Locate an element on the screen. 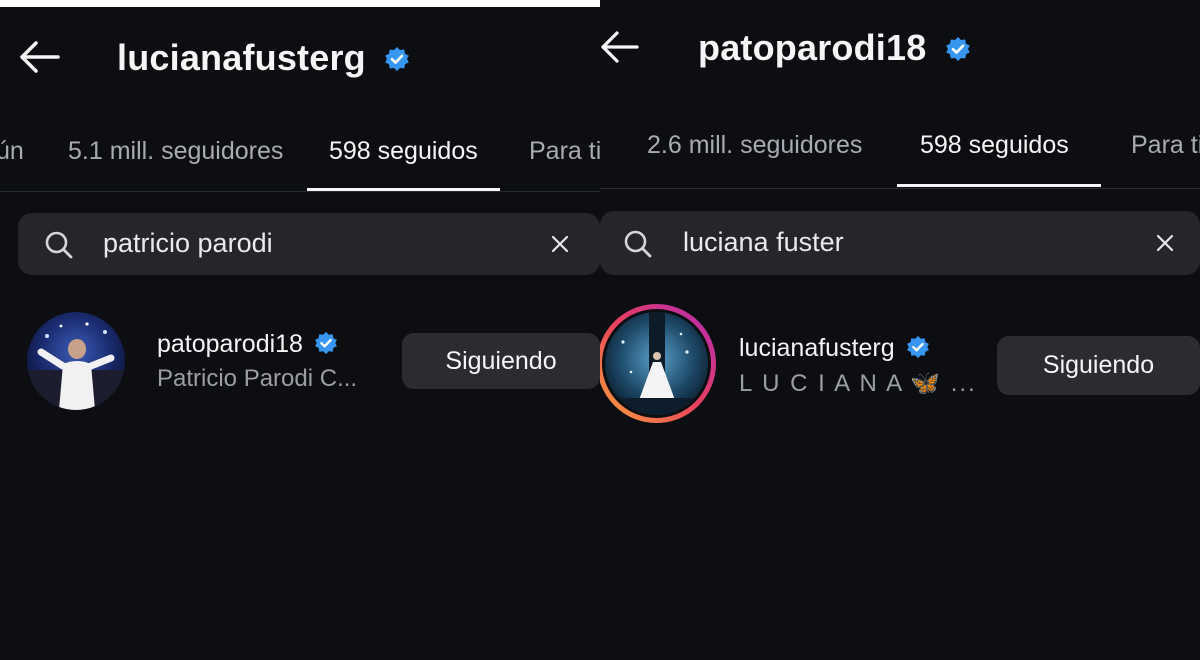 The height and width of the screenshot is (660, 1200). search-bar: luciana fuster is located at coordinates (900, 243).